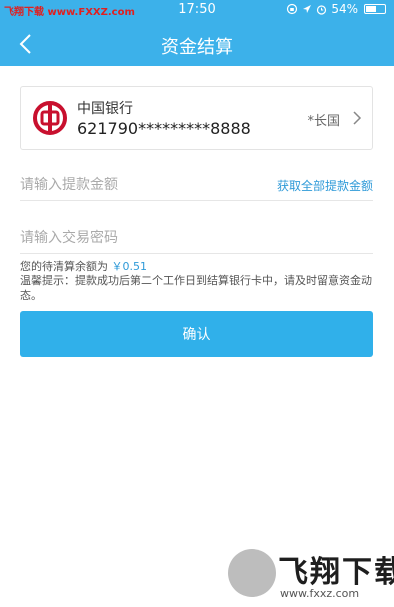 The width and height of the screenshot is (394, 607). What do you see at coordinates (196, 288) in the screenshot?
I see `warm-tip: 温馨提示：提款成功后第二个工作日到结算银行卡中，请及时留意资金动态。` at bounding box center [196, 288].